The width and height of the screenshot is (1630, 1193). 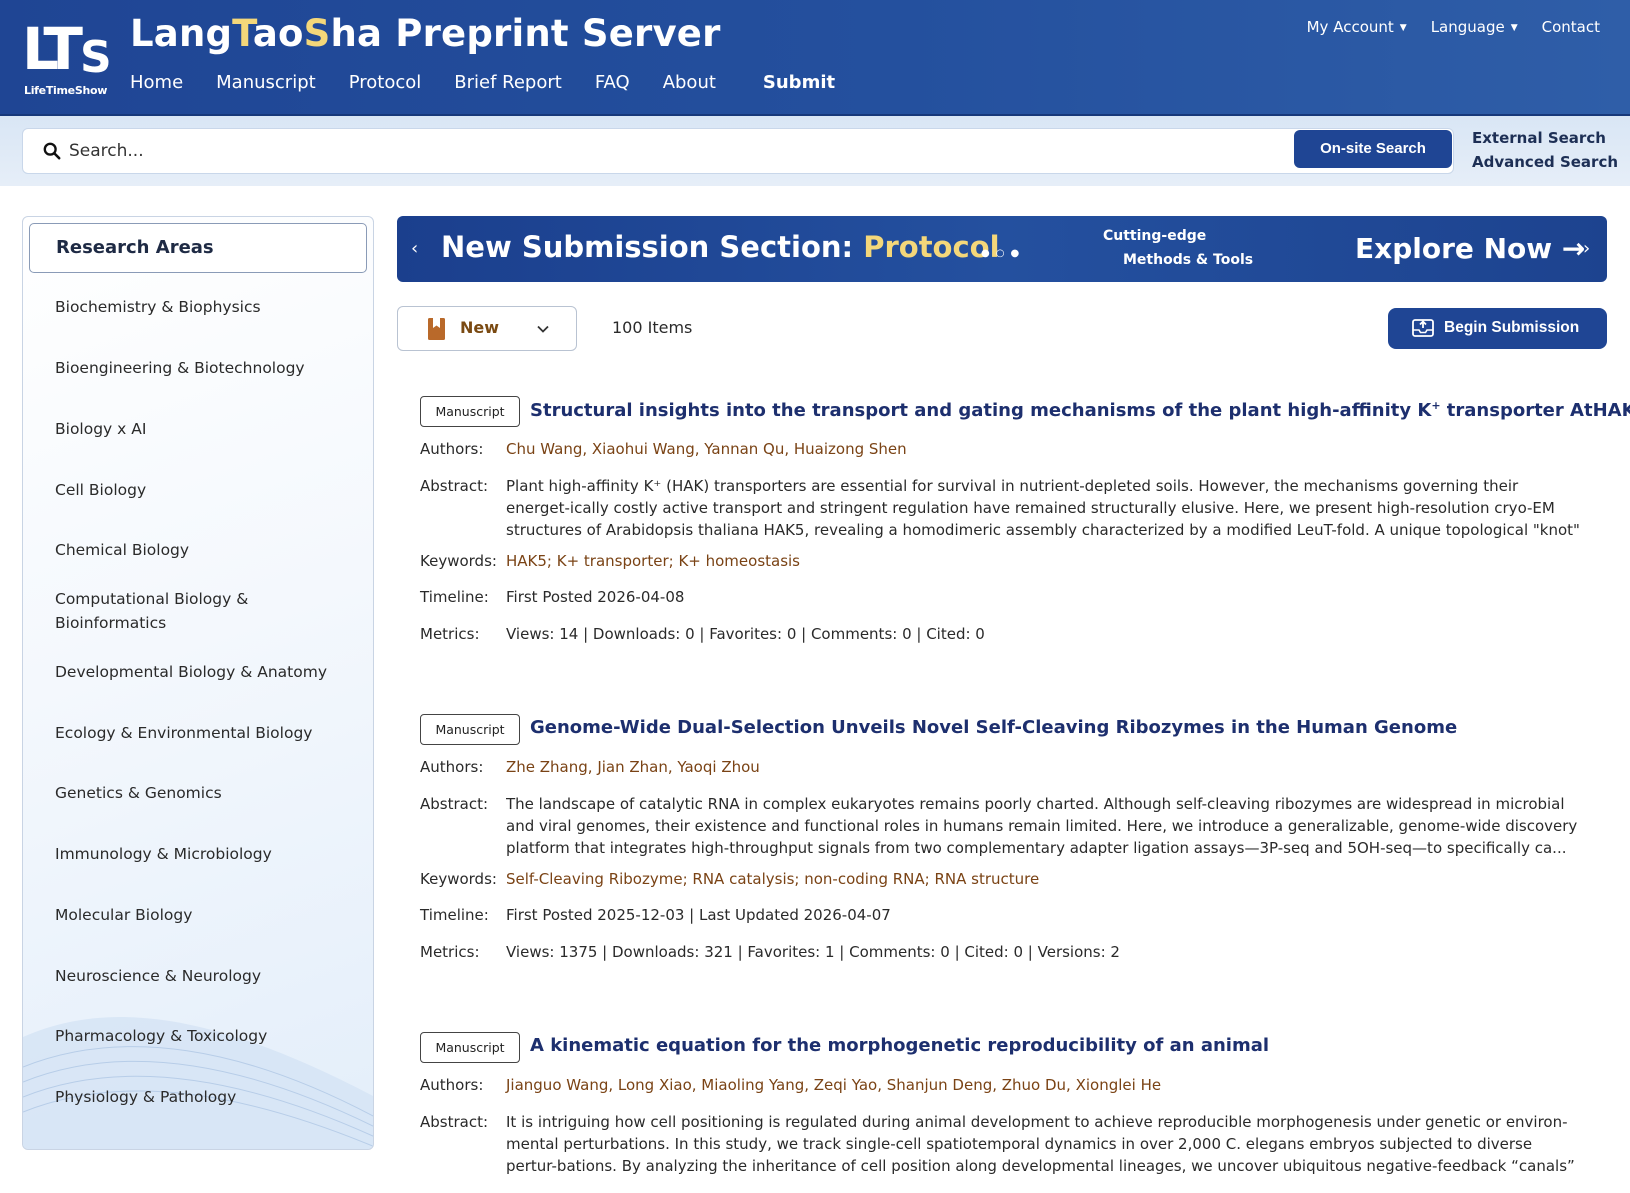 What do you see at coordinates (205, 368) in the screenshot?
I see `sidebar-item-bioengineering: Bioengineering & Biotechnology` at bounding box center [205, 368].